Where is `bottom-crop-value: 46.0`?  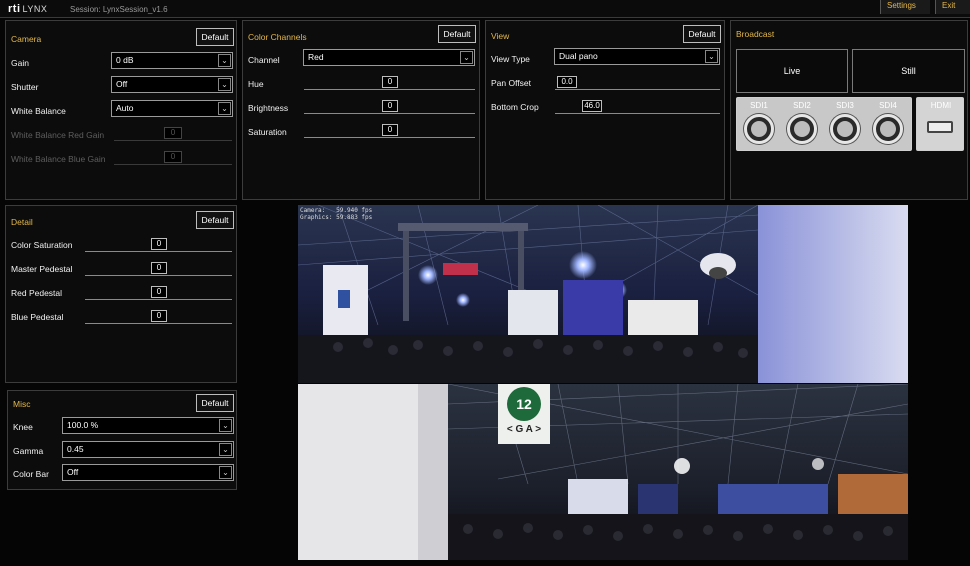
bottom-crop-value: 46.0 is located at coordinates (592, 106).